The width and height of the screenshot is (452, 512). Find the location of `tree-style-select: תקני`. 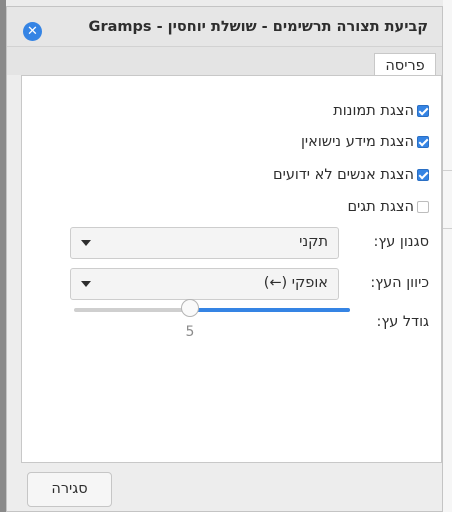

tree-style-select: תקני is located at coordinates (204, 243).